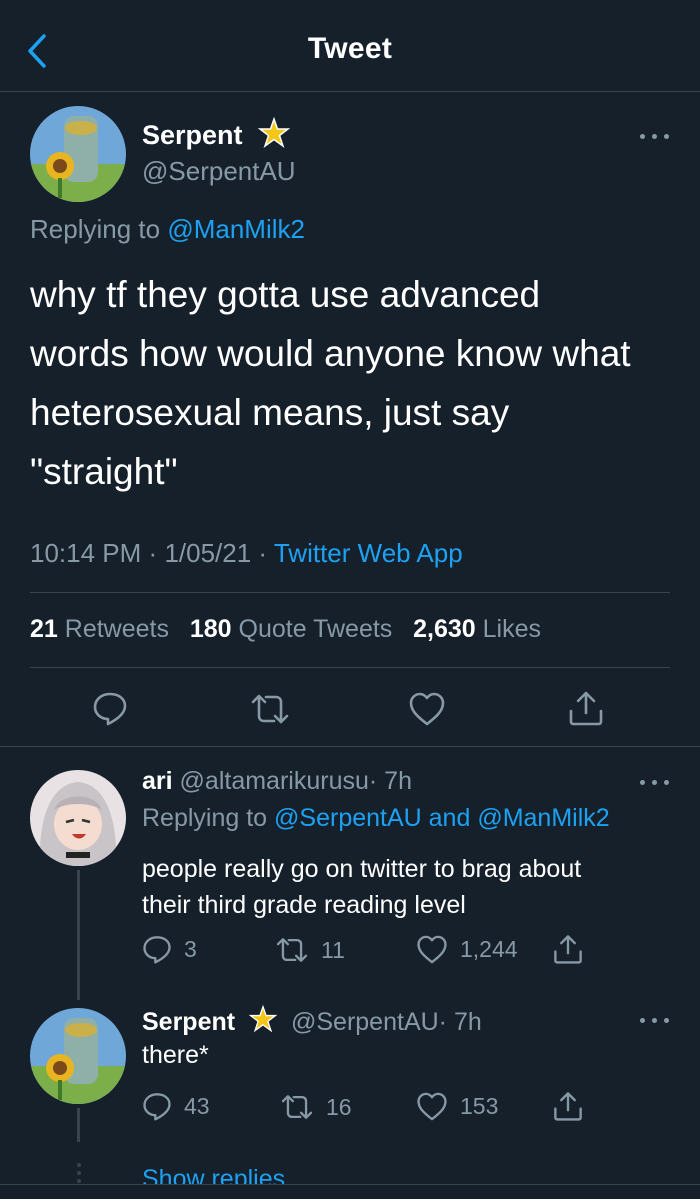  I want to click on tweet-time: 10:14 PM, so click(86, 553).